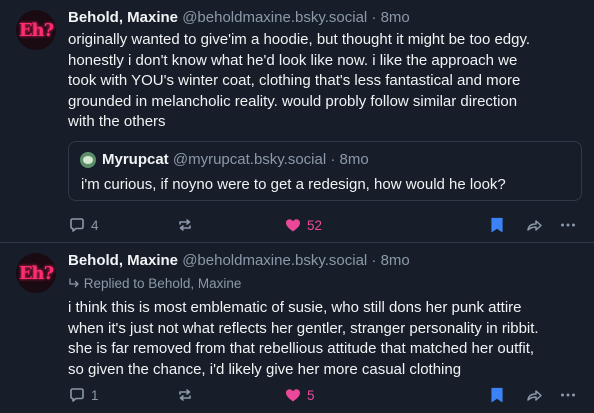 This screenshot has width=594, height=413. Describe the element at coordinates (76, 283) in the screenshot. I see `reply-arrow-icon` at that location.